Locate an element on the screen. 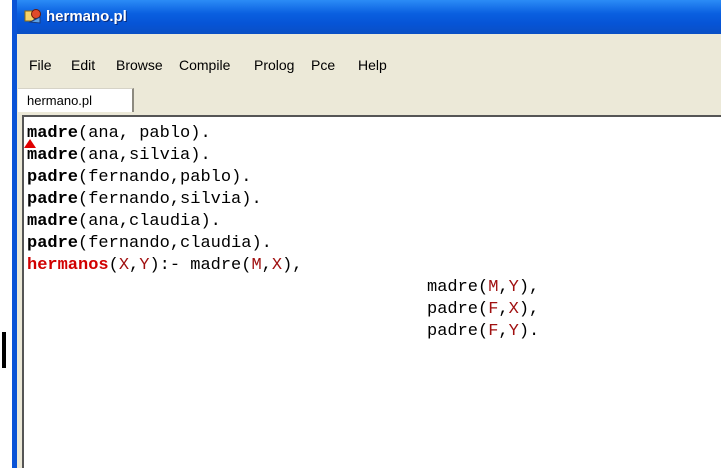  menu-file: File is located at coordinates (40, 65).